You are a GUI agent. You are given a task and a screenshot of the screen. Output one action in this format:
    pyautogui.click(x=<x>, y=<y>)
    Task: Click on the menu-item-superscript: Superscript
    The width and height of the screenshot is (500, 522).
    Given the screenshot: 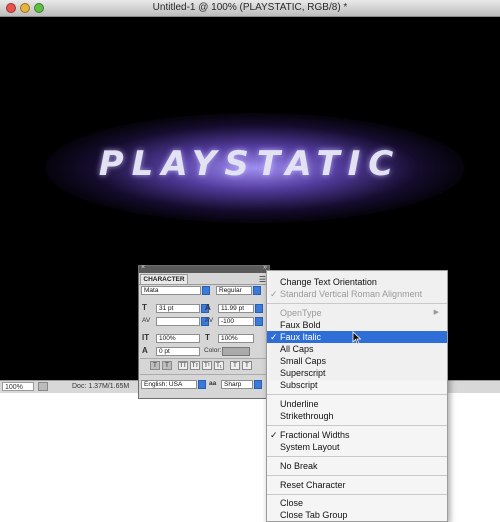 What is the action you would take?
    pyautogui.click(x=357, y=373)
    